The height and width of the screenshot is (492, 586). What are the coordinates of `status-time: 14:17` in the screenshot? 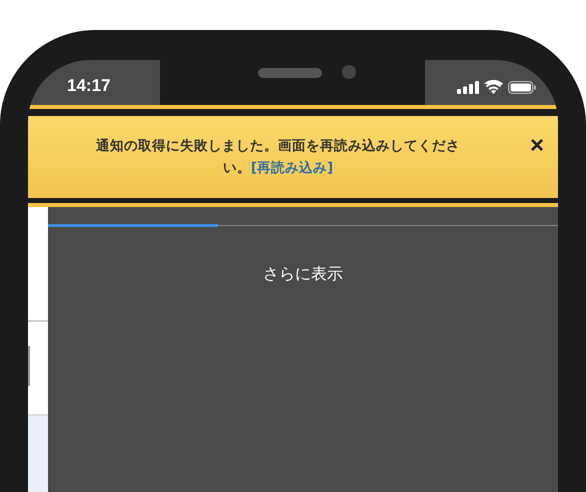 It's located at (88, 86).